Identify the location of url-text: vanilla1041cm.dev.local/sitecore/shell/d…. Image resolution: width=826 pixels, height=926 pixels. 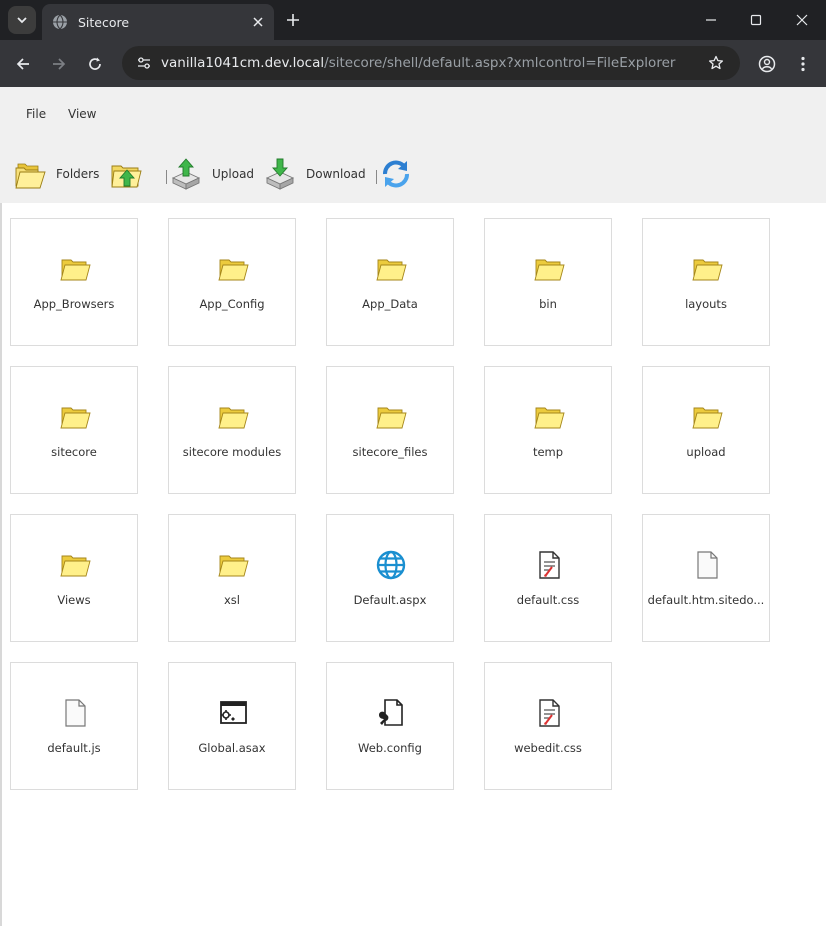
(432, 63).